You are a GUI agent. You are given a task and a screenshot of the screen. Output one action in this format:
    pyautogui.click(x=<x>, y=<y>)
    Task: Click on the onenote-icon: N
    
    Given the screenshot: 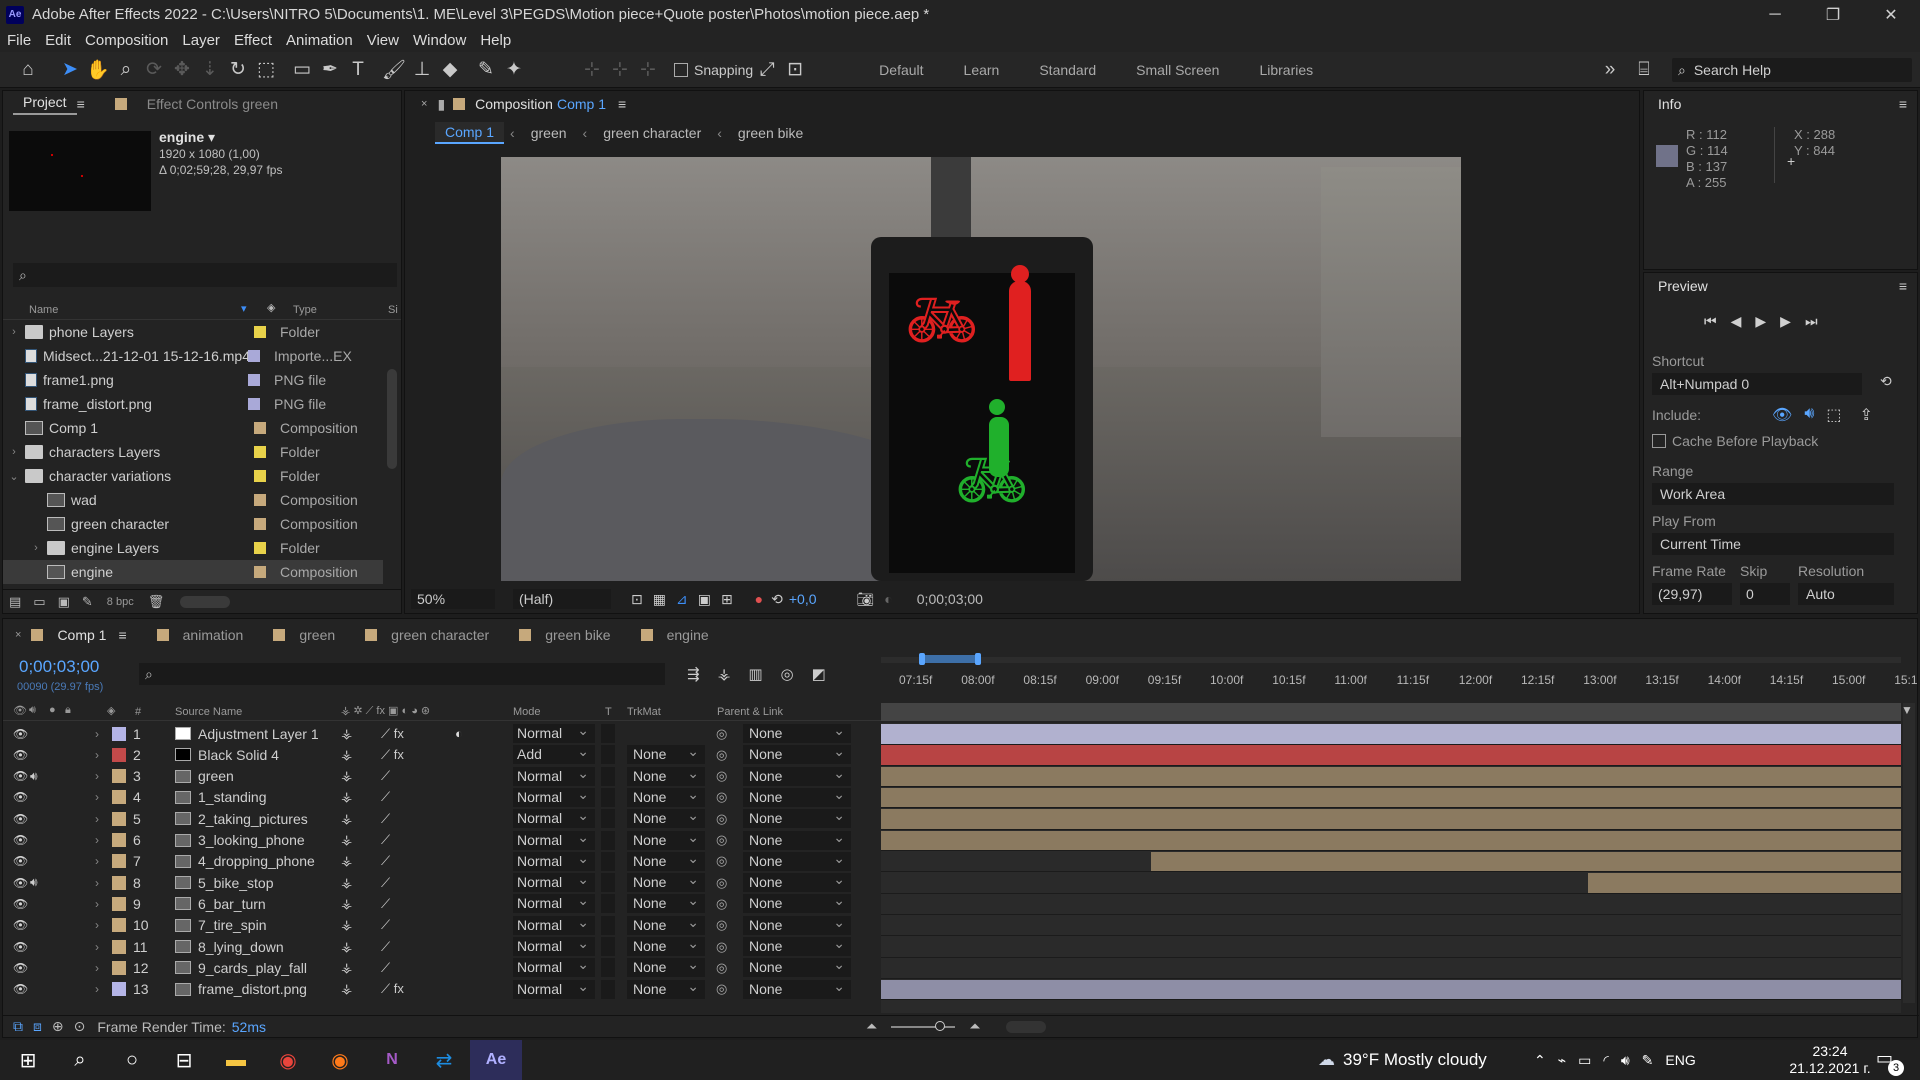 What is the action you would take?
    pyautogui.click(x=392, y=1060)
    